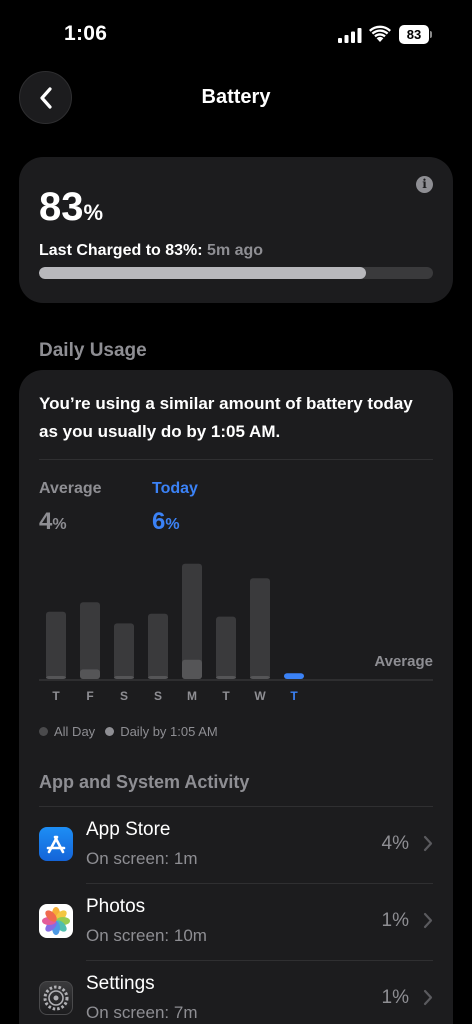 The width and height of the screenshot is (472, 1024). I want to click on average-value-number: 4, so click(46, 521).